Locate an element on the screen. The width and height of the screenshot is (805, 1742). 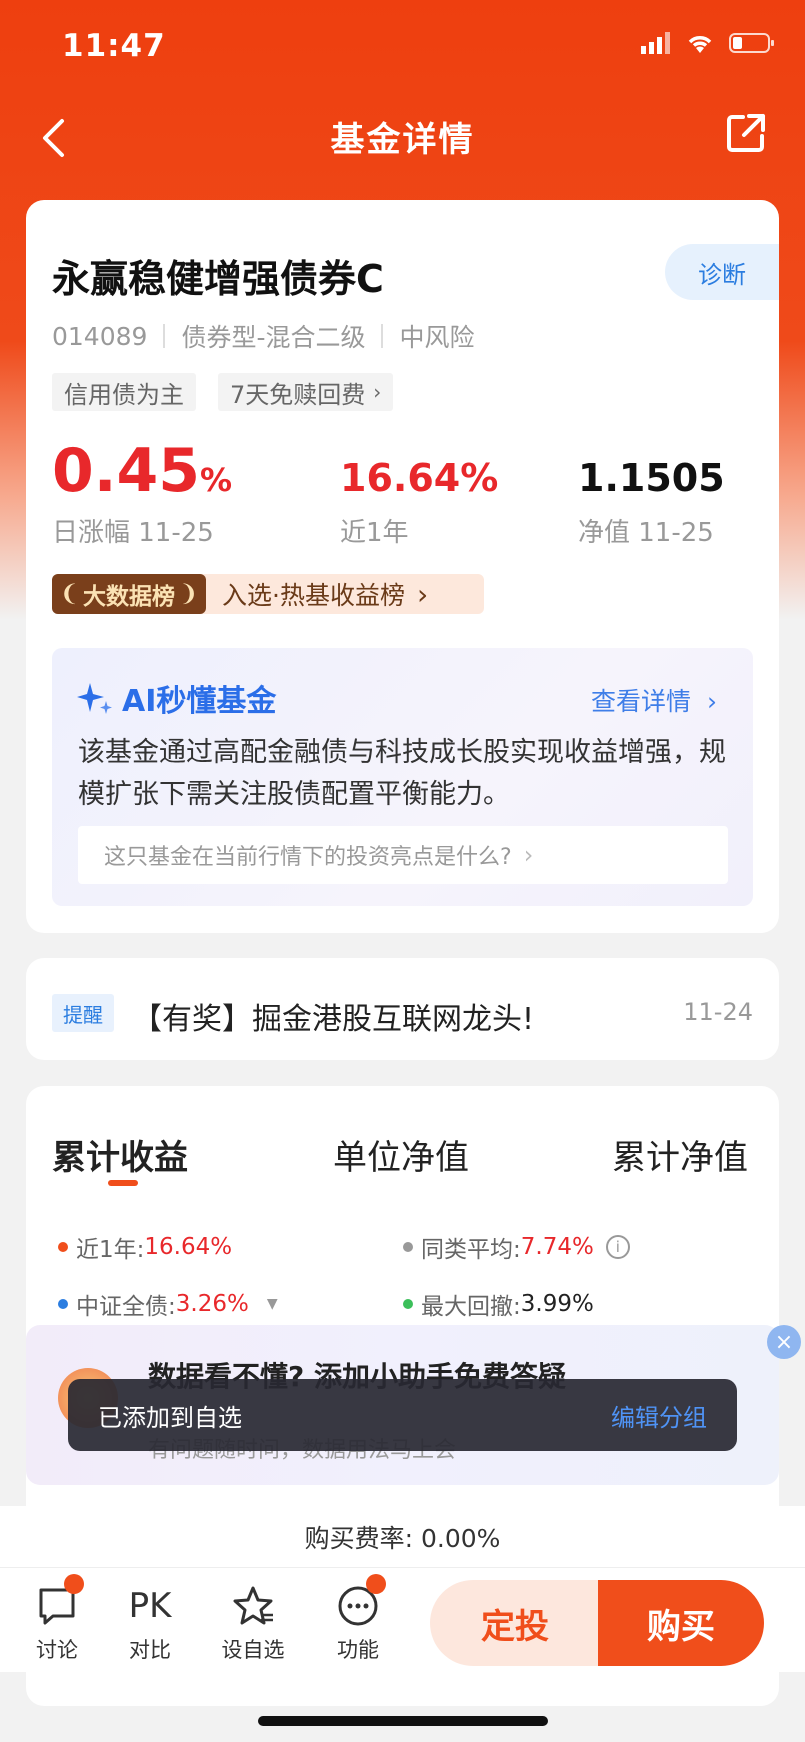
star-icon is located at coordinates (253, 1605).